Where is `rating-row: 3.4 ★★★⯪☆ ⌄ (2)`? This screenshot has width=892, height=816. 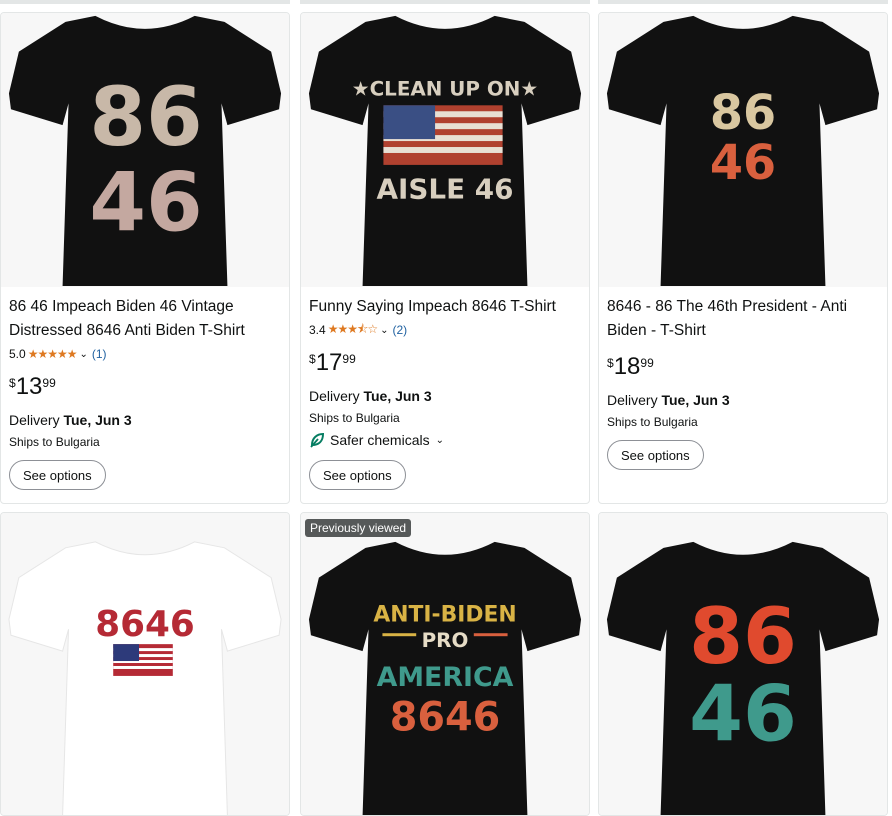 rating-row: 3.4 ★★★⯪☆ ⌄ (2) is located at coordinates (358, 330).